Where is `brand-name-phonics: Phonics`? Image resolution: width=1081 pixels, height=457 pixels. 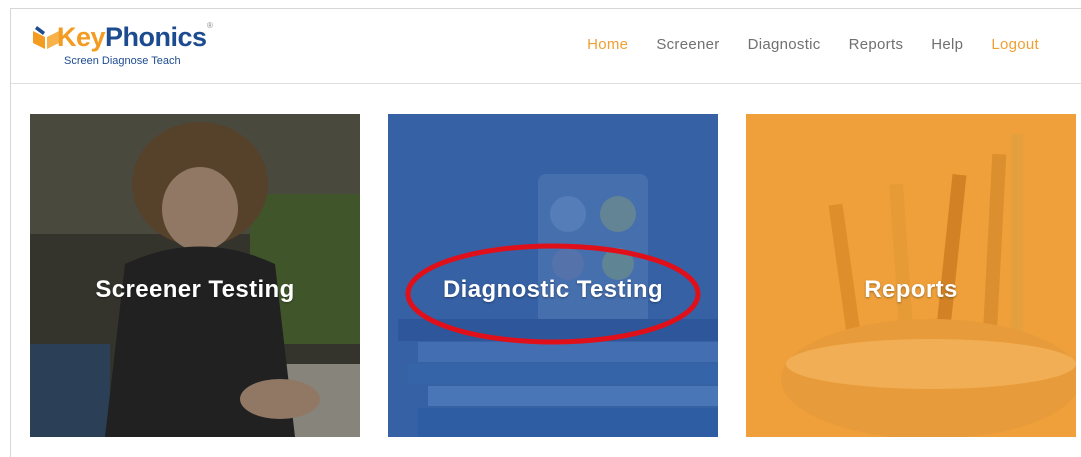 brand-name-phonics: Phonics is located at coordinates (156, 37).